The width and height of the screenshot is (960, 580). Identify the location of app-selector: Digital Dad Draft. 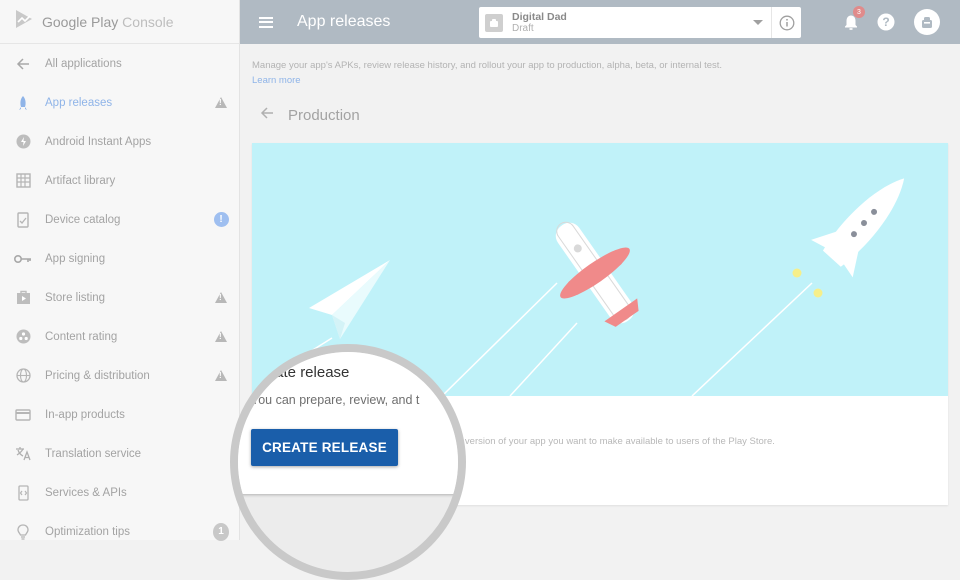
(640, 22).